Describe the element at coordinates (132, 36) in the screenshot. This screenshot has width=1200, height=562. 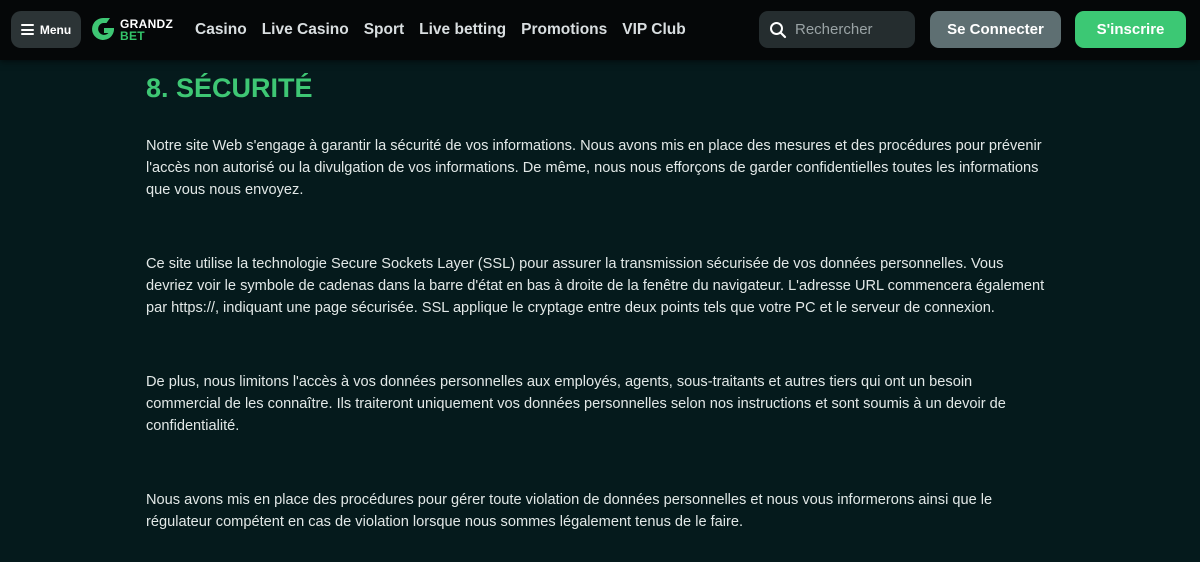
I see `logo-text-bottom: BET` at that location.